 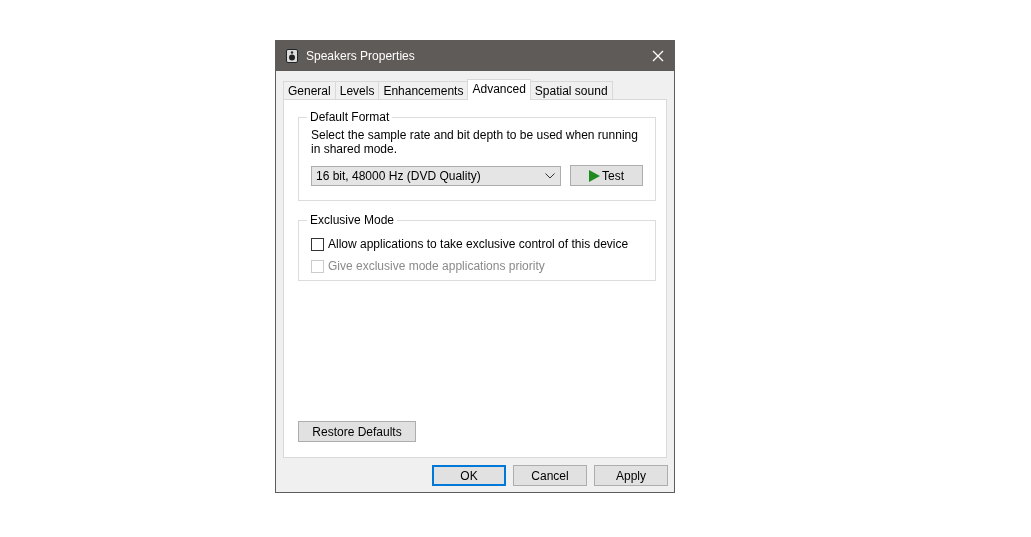 I want to click on tab: Advanced, so click(x=499, y=89).